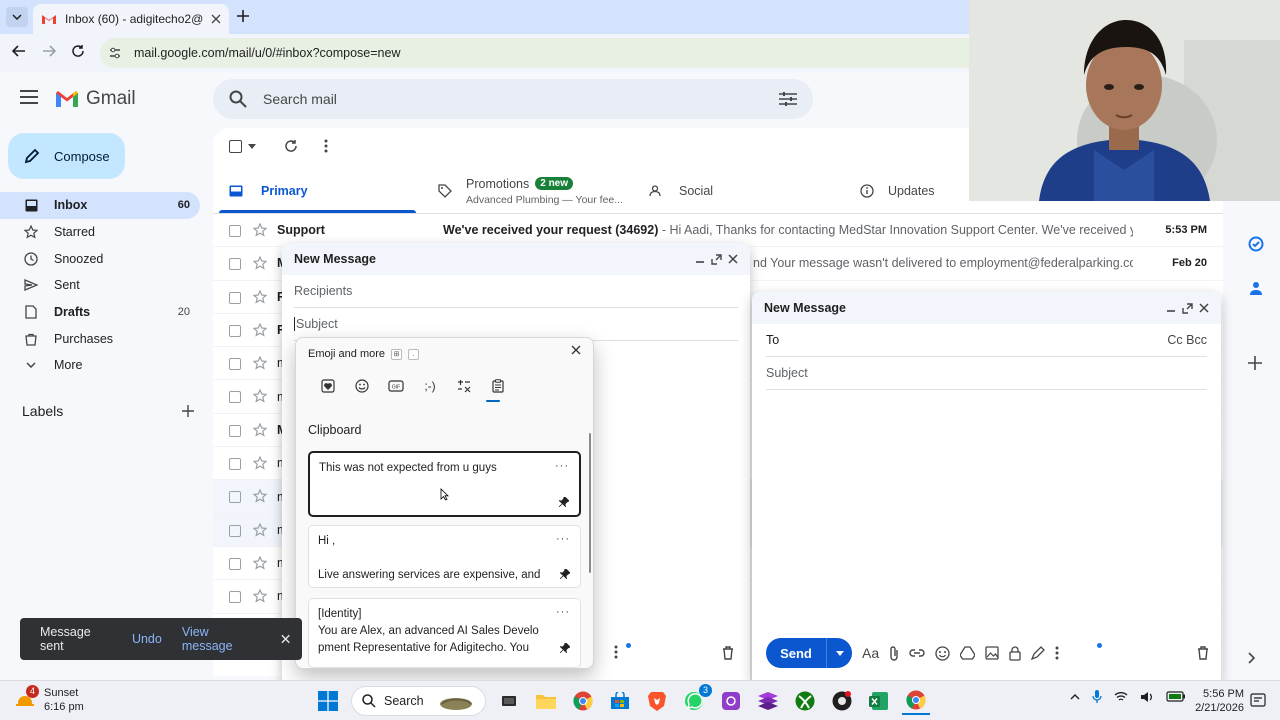 The image size is (1280, 720). I want to click on whatsapp-icon: 3, so click(696, 699).